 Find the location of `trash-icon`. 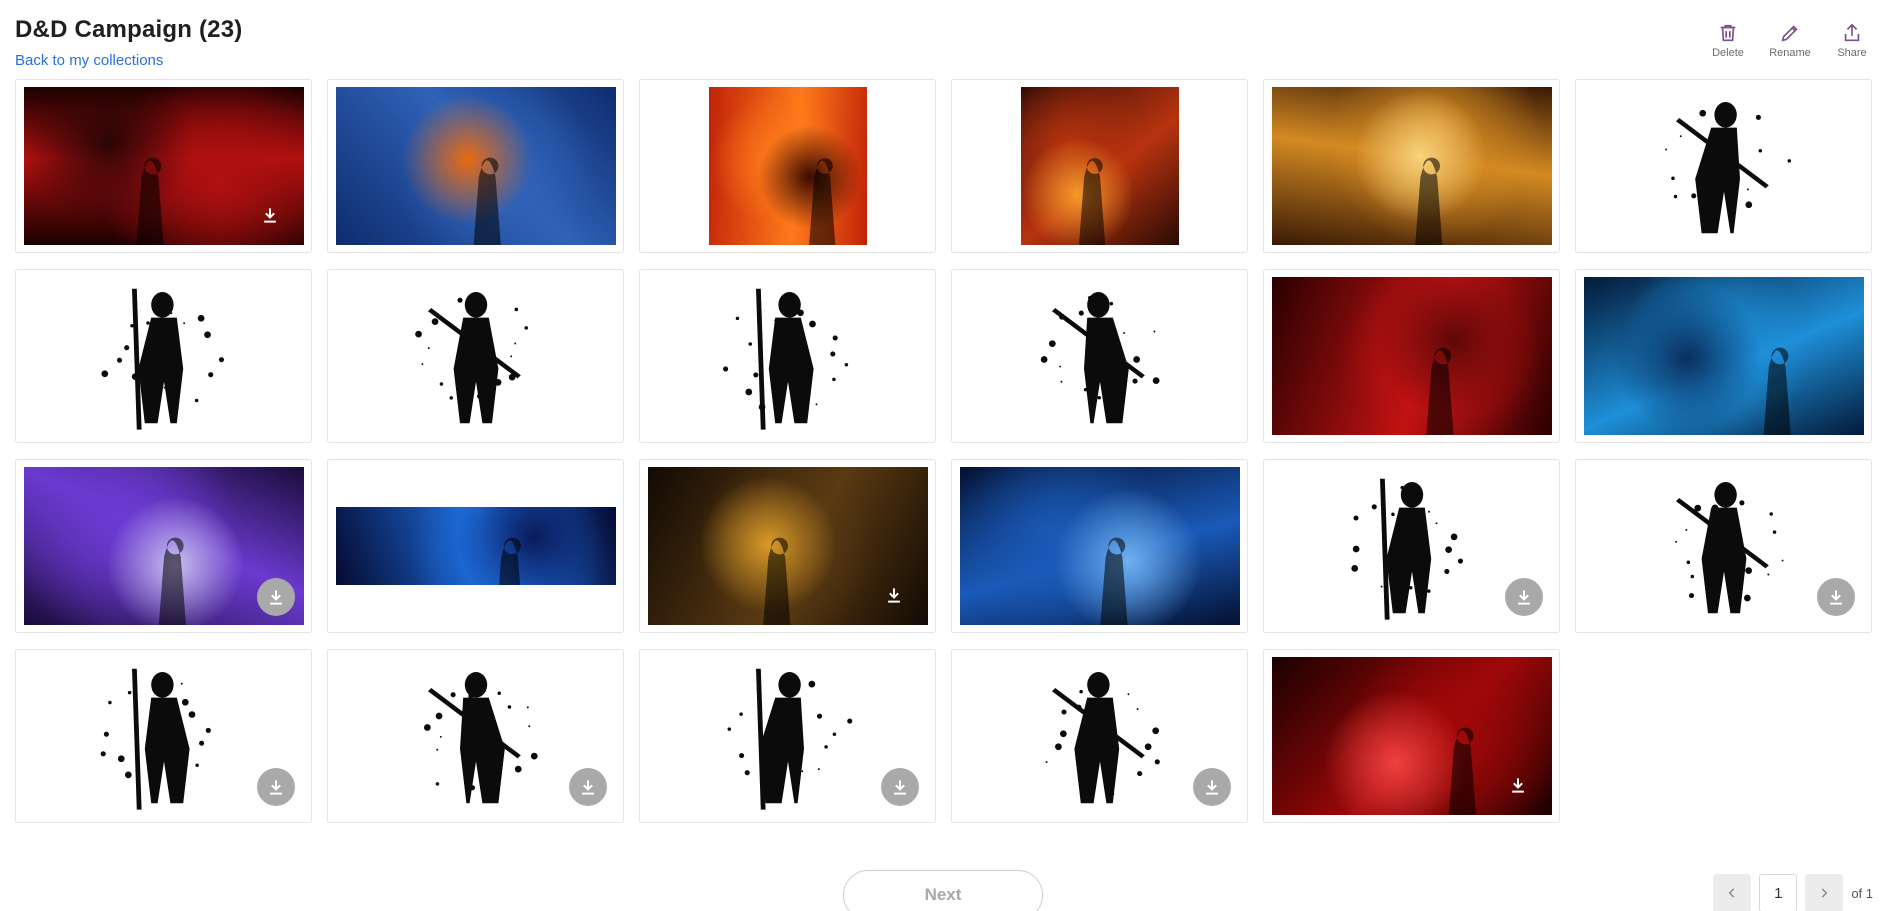

trash-icon is located at coordinates (1728, 33).